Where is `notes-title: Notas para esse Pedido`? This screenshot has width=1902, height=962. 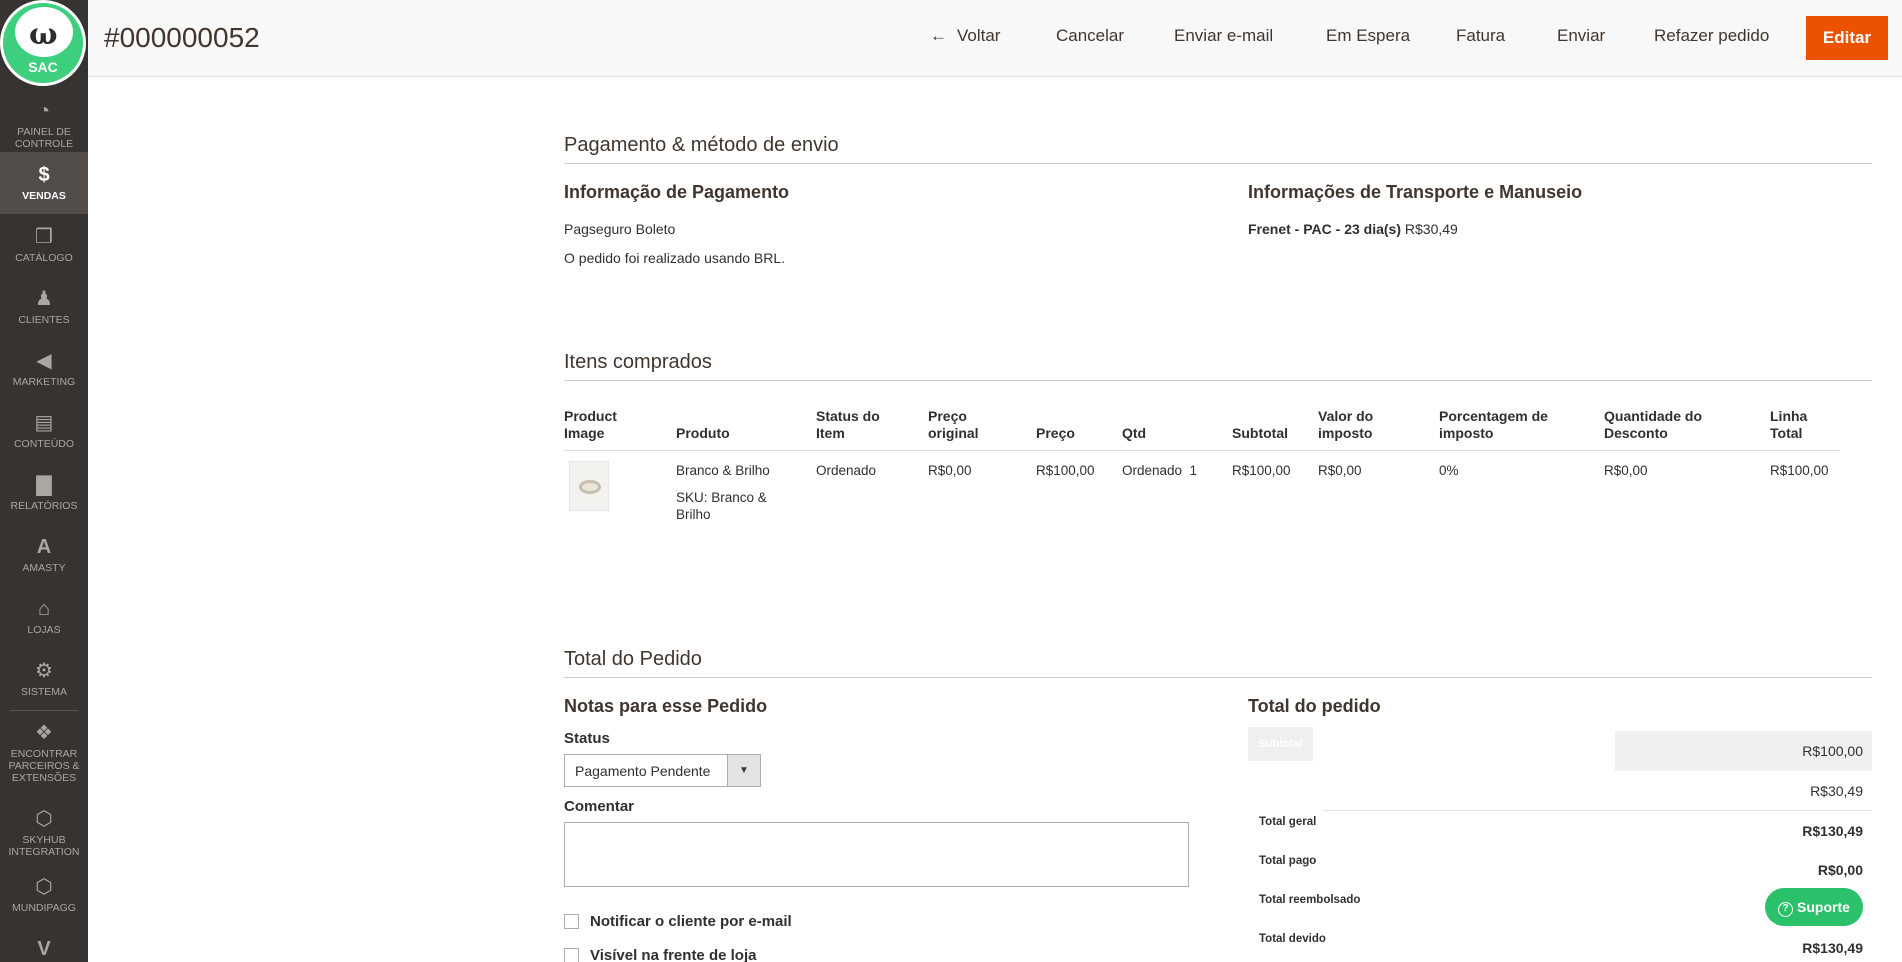 notes-title: Notas para esse Pedido is located at coordinates (666, 706).